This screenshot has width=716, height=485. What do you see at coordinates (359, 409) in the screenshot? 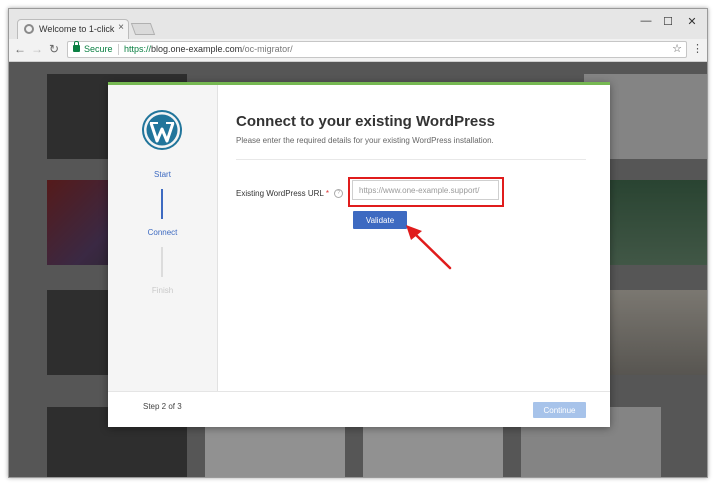
I see `wizard-footer: Step 2 of 3 Continue` at bounding box center [359, 409].